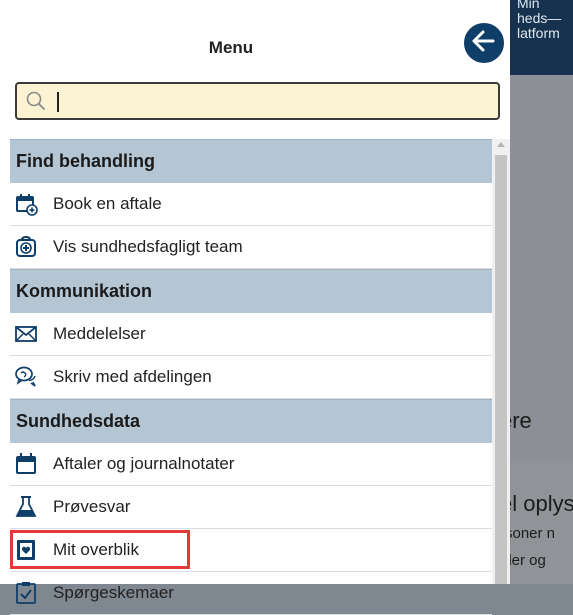 This screenshot has height=615, width=573. Describe the element at coordinates (113, 592) in the screenshot. I see `menu-item-label: Spørgeskemaer` at that location.